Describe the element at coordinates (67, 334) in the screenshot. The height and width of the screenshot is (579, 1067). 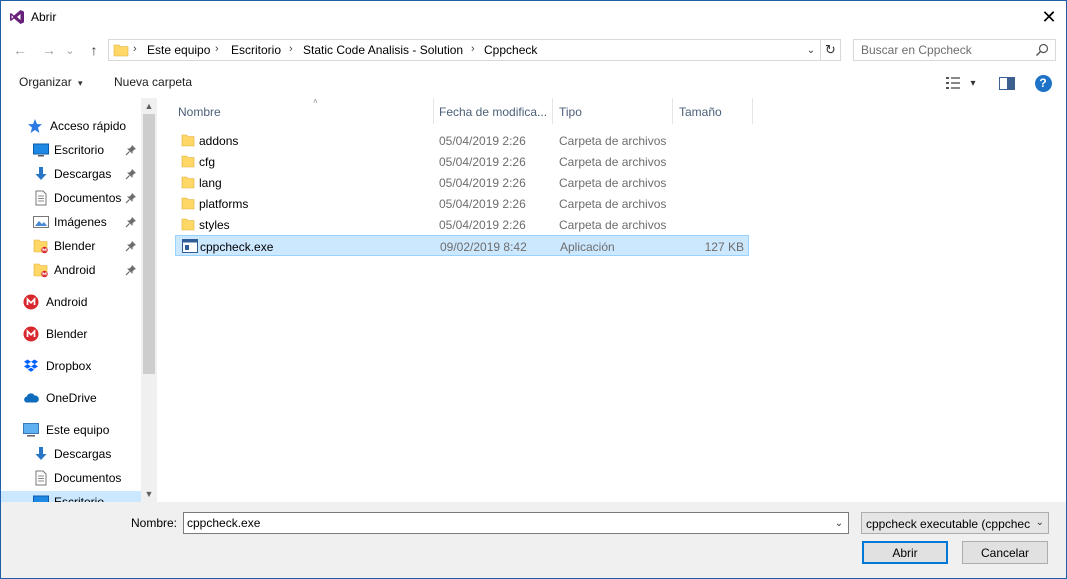
I see `sidebar-item-label: Blender` at that location.